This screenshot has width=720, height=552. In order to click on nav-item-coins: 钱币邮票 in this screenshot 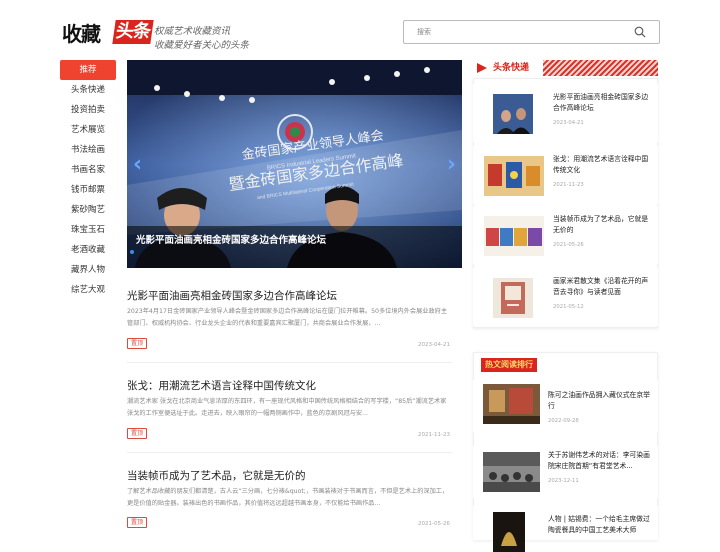, I will do `click(88, 190)`.